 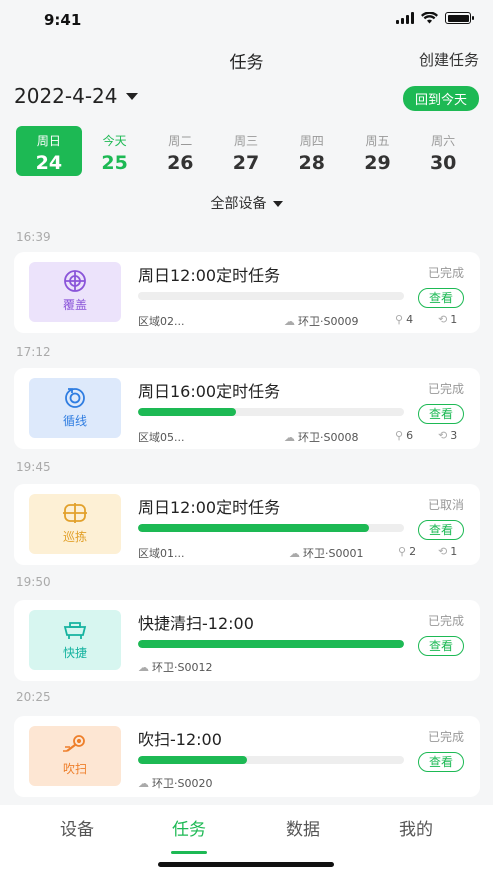 What do you see at coordinates (311, 141) in the screenshot?
I see `weekday-label: 周四` at bounding box center [311, 141].